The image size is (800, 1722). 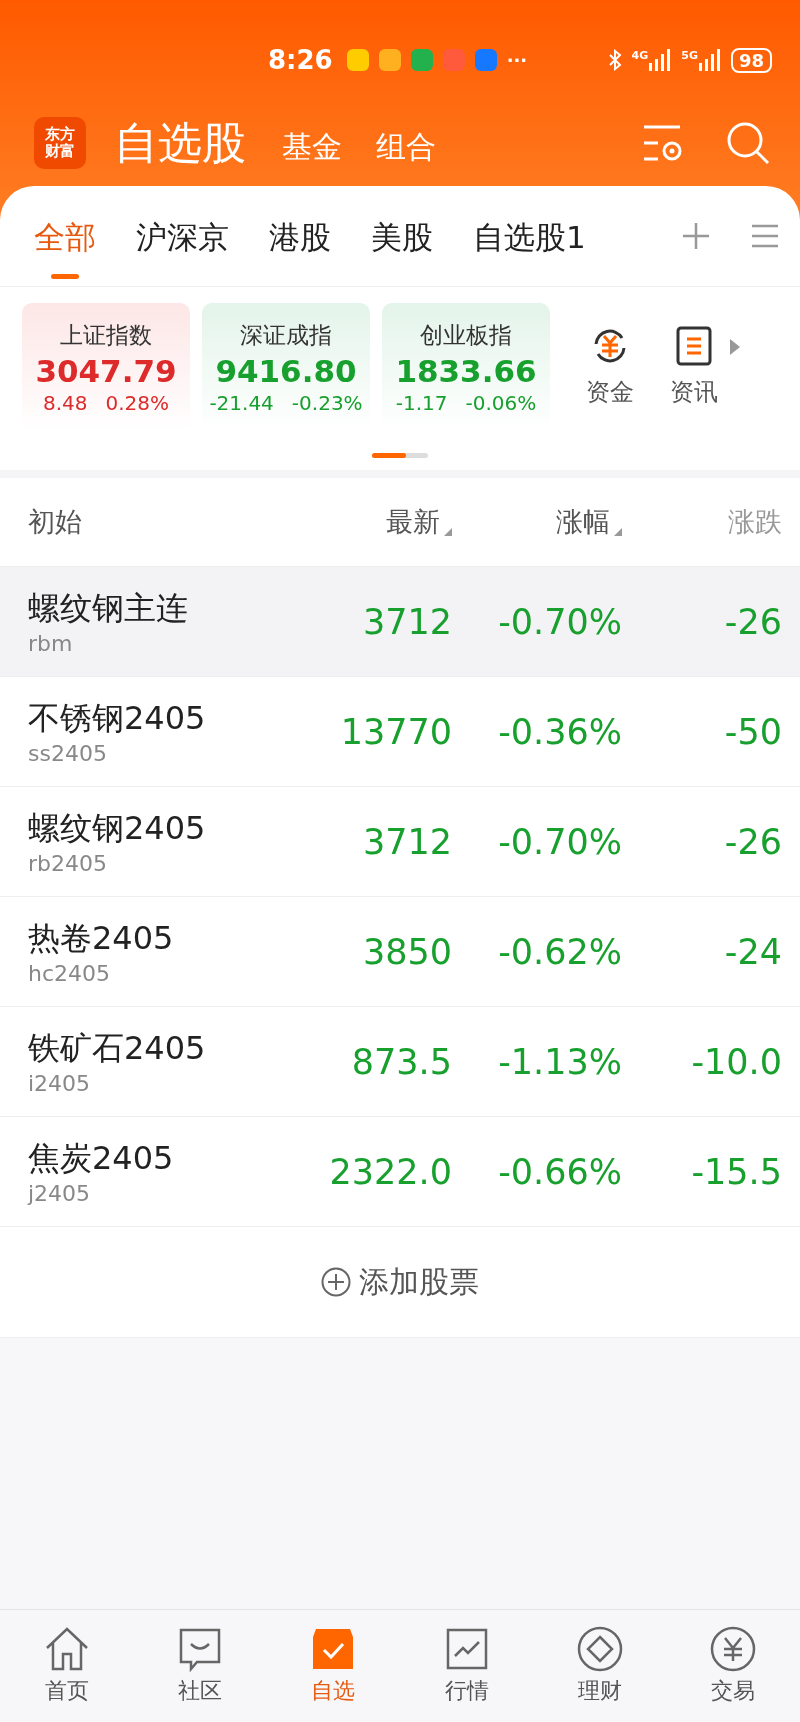 I want to click on chat-bubble-icon, so click(x=200, y=1649).